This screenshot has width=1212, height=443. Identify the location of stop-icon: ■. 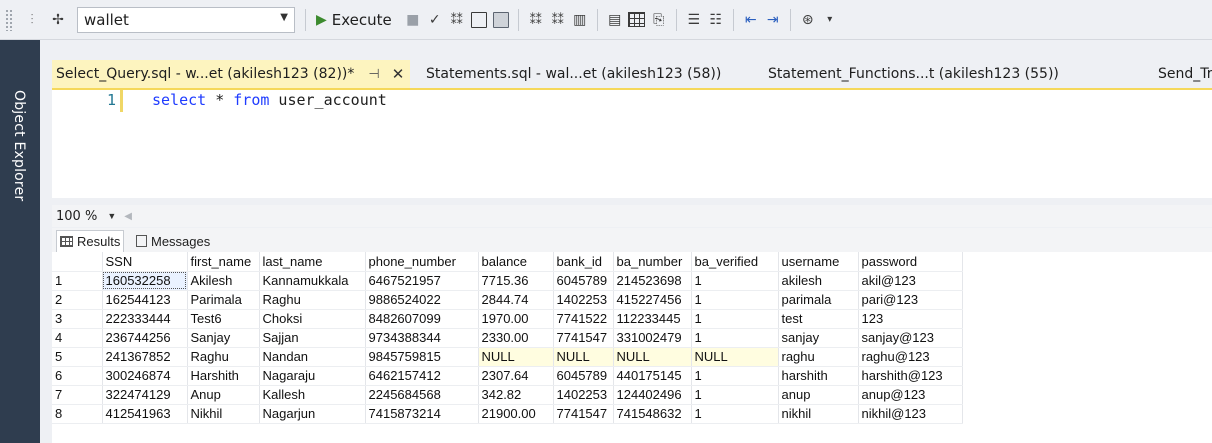
(413, 20).